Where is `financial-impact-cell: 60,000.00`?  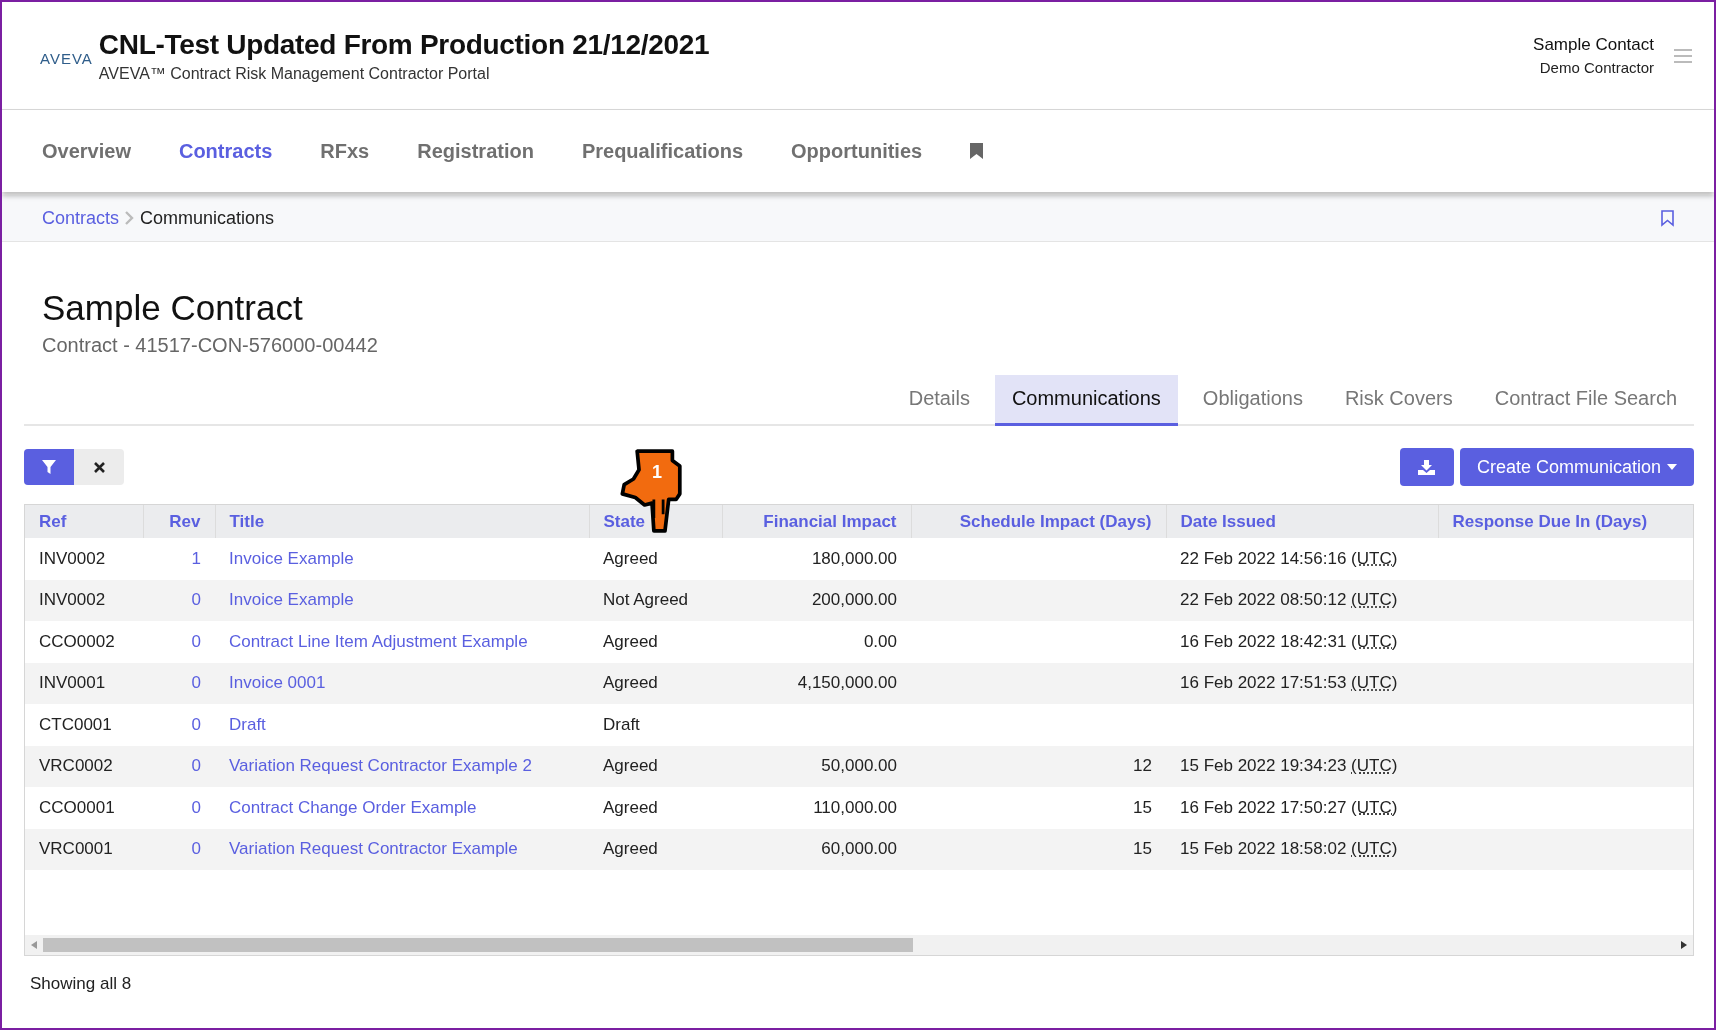 financial-impact-cell: 60,000.00 is located at coordinates (859, 849).